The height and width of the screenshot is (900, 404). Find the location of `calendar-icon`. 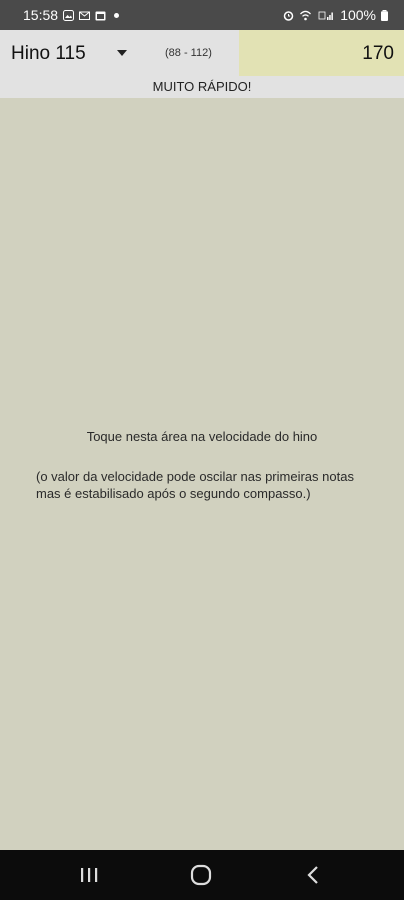

calendar-icon is located at coordinates (100, 15).